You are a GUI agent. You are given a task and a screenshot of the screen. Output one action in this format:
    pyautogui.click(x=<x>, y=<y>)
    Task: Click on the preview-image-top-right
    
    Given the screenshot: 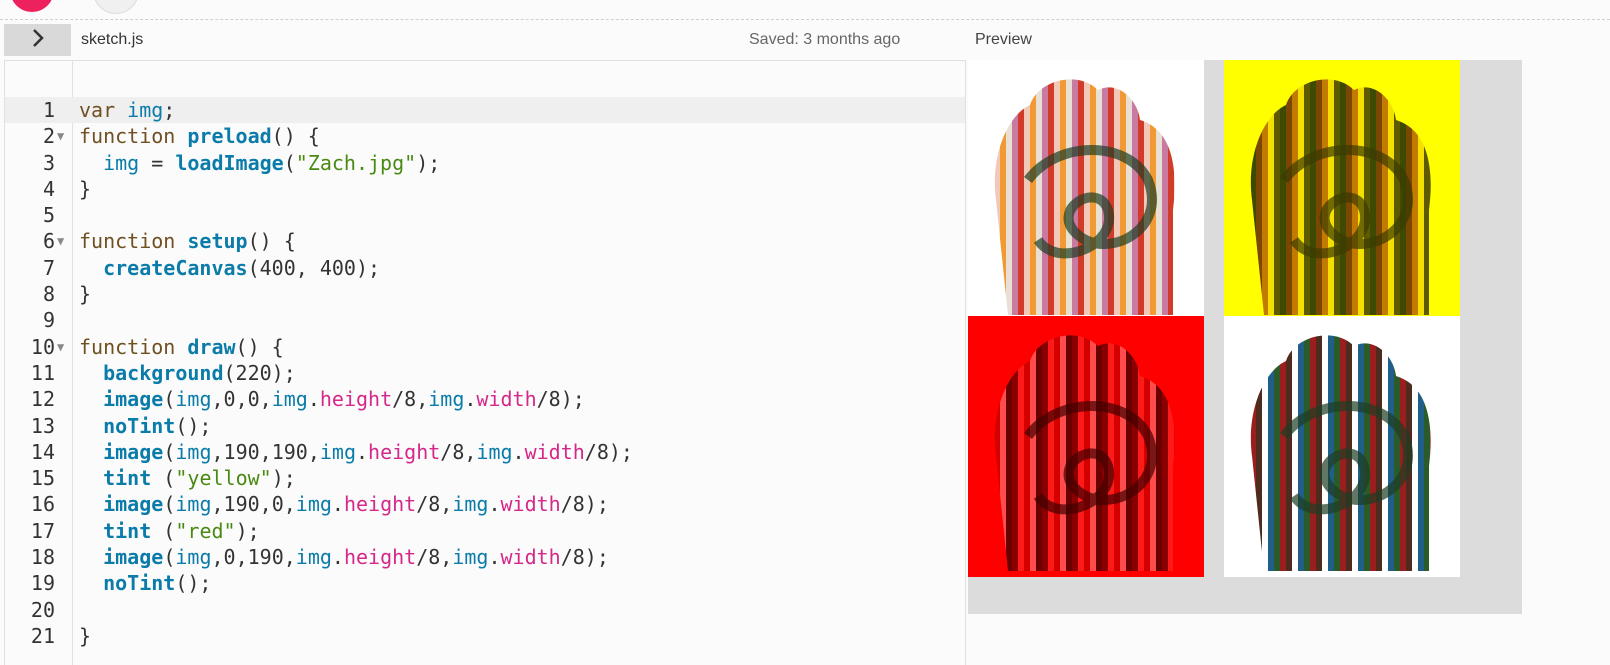 What is the action you would take?
    pyautogui.click(x=1342, y=190)
    